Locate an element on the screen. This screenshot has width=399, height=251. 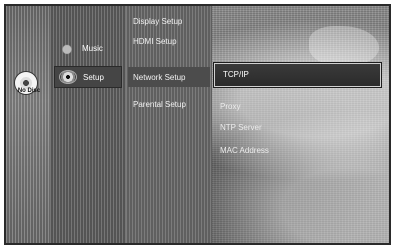
menu-item-label: Setup is located at coordinates (93, 77).